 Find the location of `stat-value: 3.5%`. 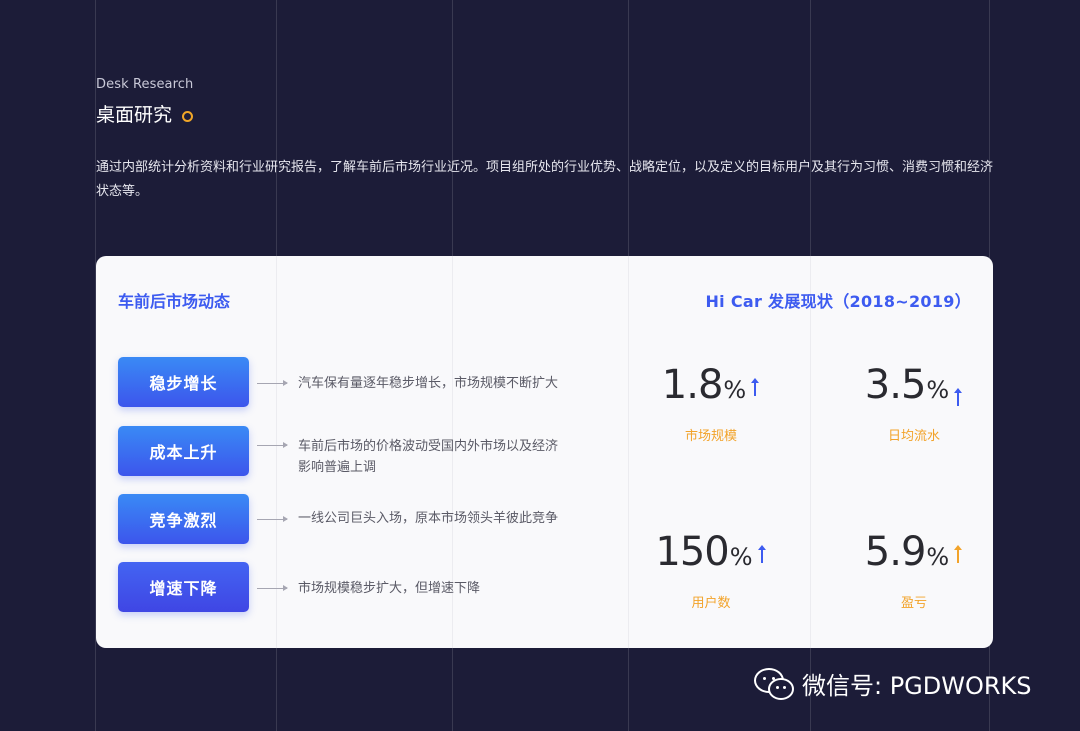

stat-value: 3.5% is located at coordinates (911, 387).